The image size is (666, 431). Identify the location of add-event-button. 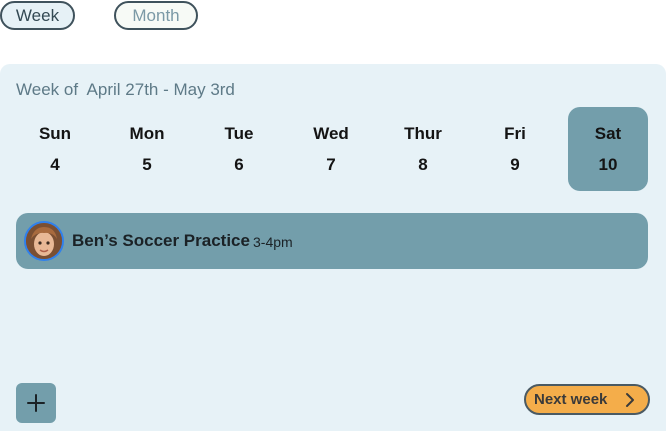
(36, 403).